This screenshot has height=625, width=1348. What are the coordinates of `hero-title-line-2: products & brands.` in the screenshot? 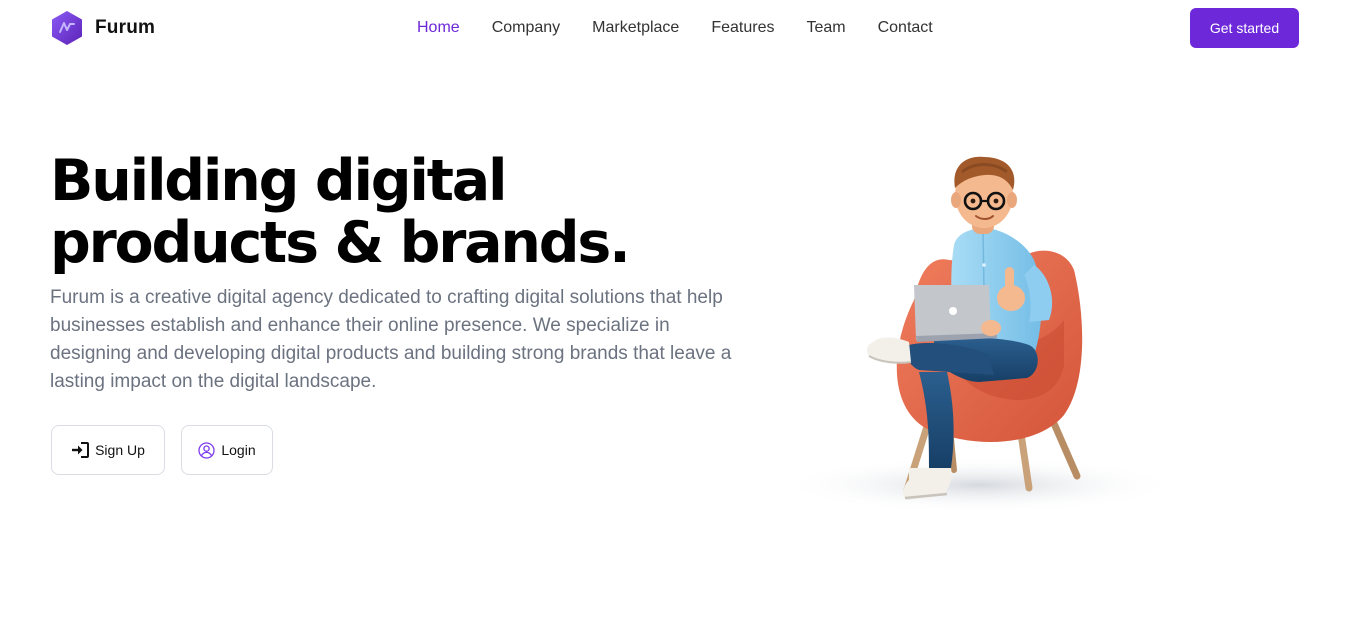 It's located at (340, 243).